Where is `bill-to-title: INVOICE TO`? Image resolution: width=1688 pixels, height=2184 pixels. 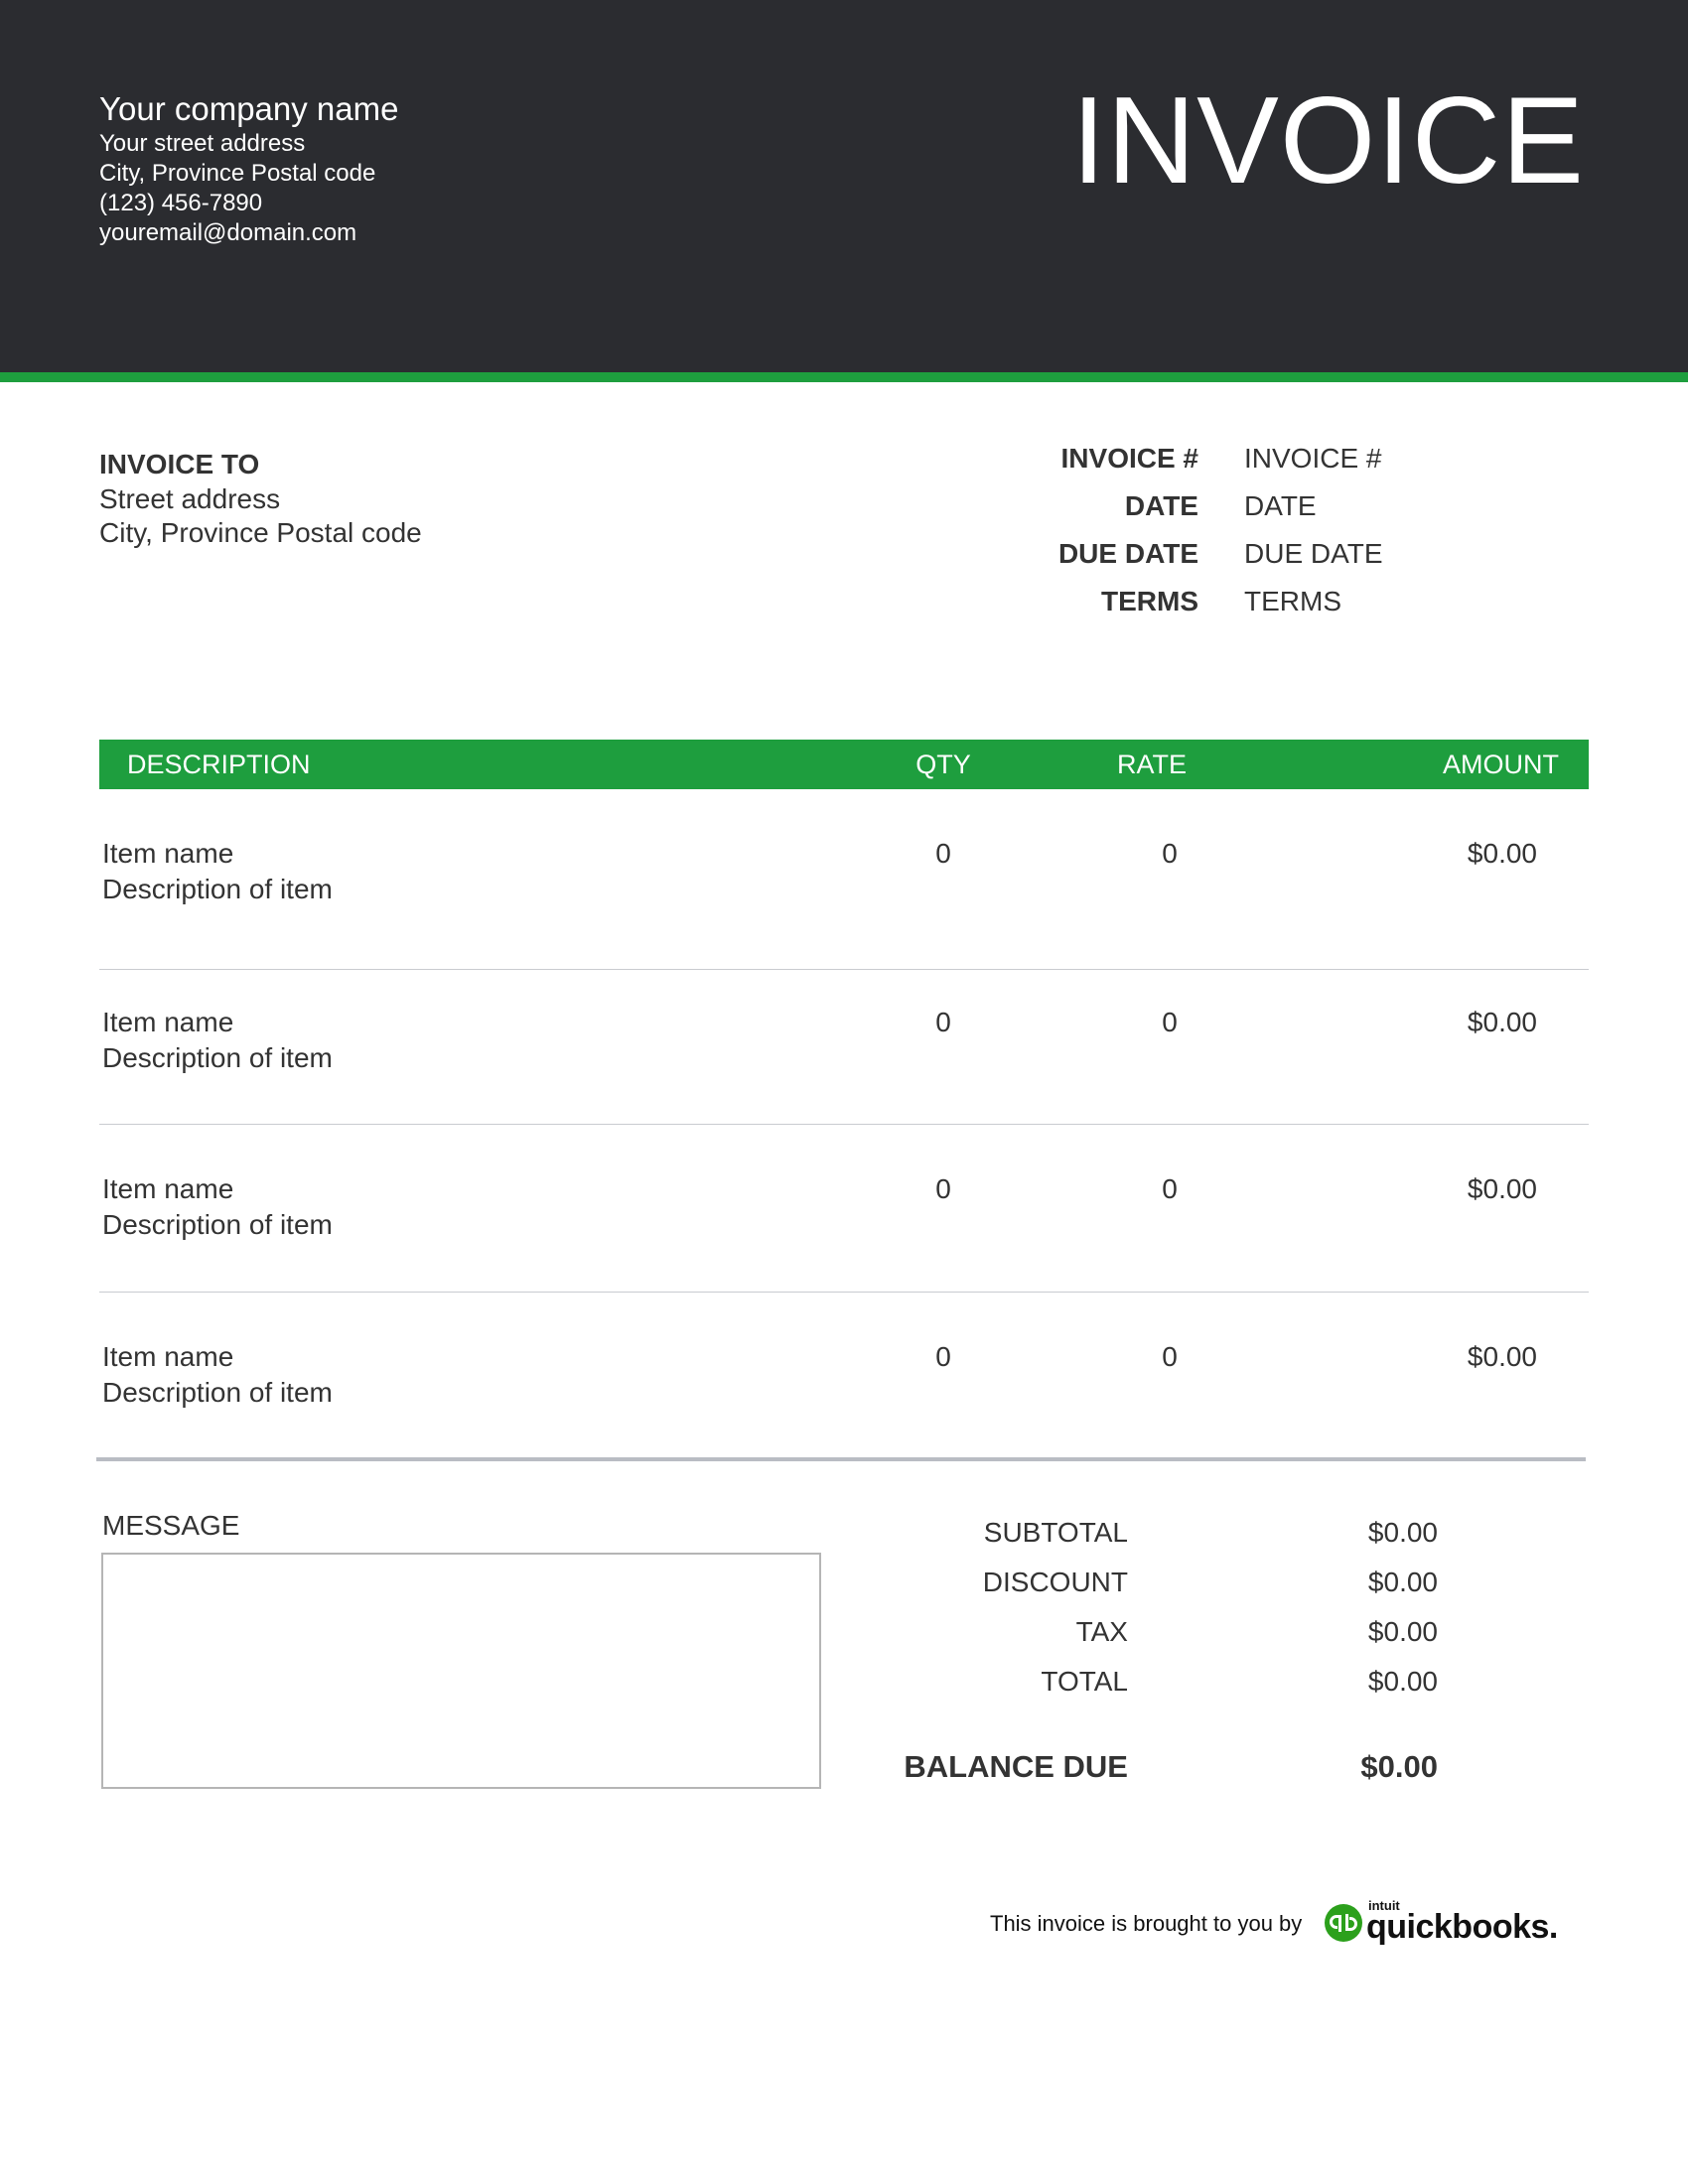 bill-to-title: INVOICE TO is located at coordinates (179, 464).